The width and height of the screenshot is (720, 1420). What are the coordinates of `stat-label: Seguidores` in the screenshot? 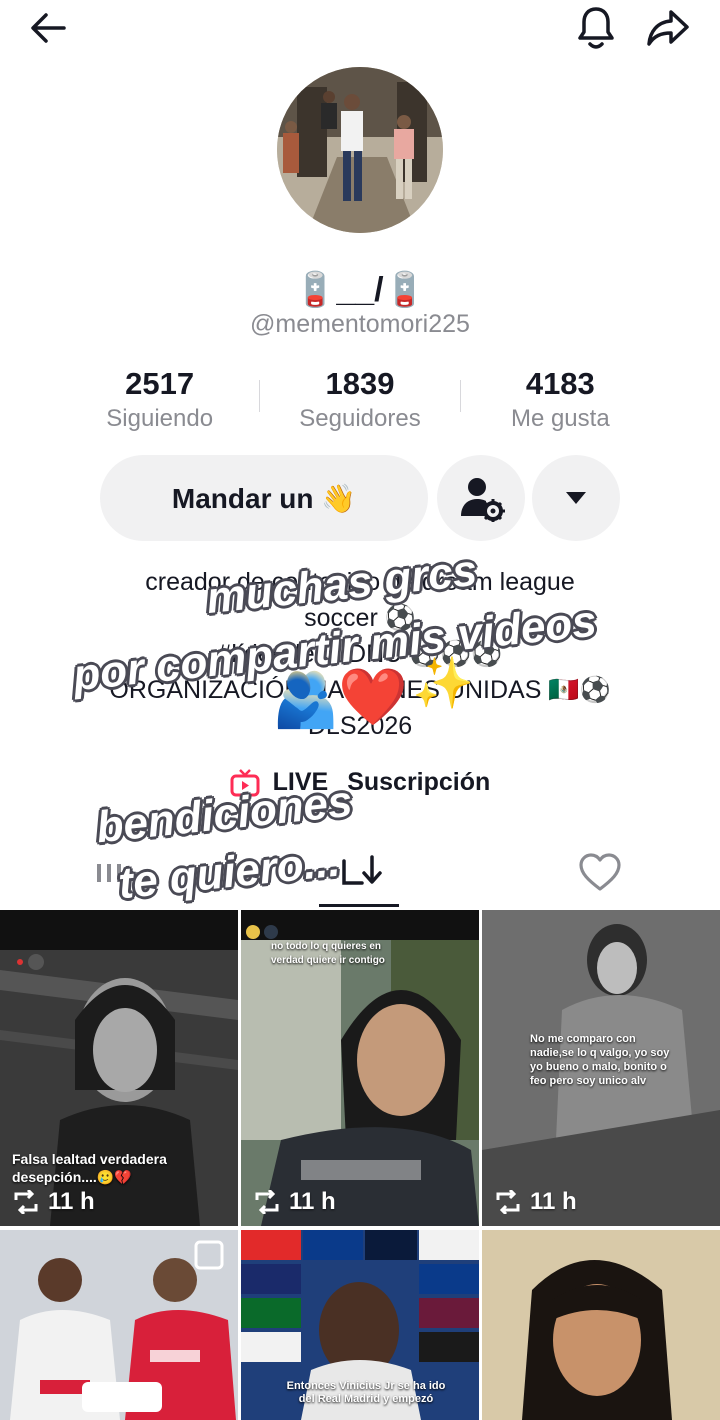 It's located at (360, 418).